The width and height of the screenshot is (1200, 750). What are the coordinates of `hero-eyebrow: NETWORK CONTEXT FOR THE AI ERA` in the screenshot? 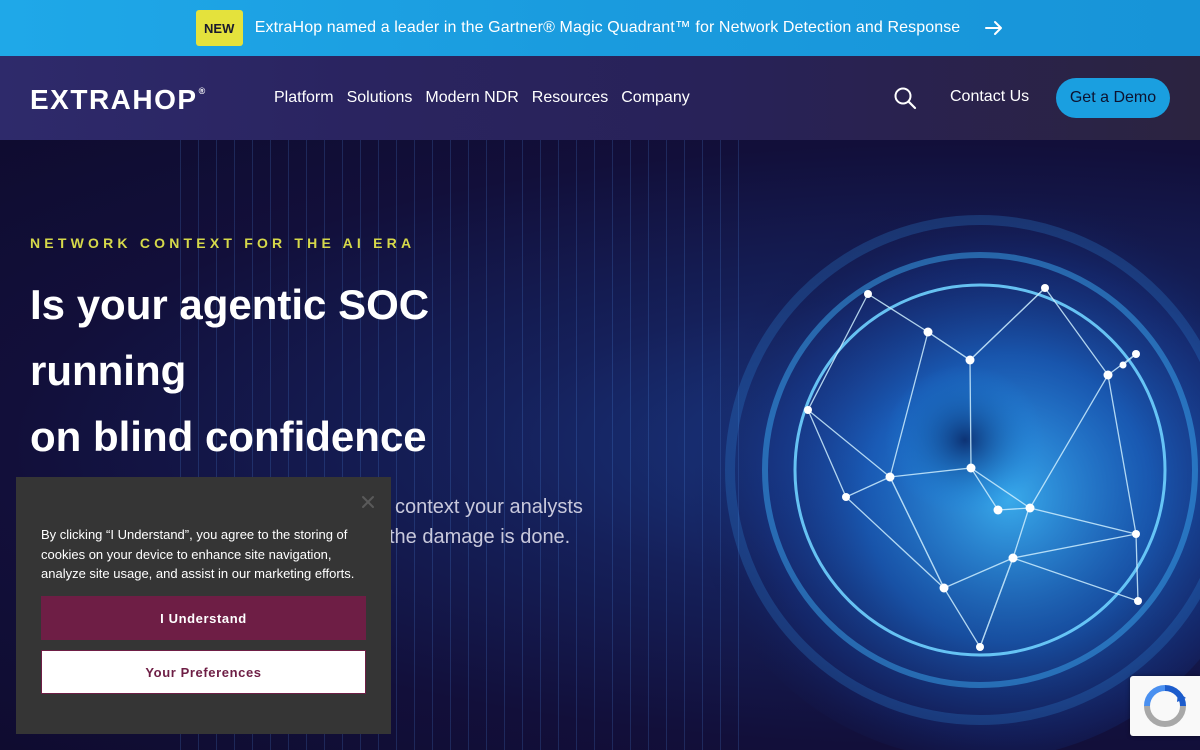 It's located at (223, 243).